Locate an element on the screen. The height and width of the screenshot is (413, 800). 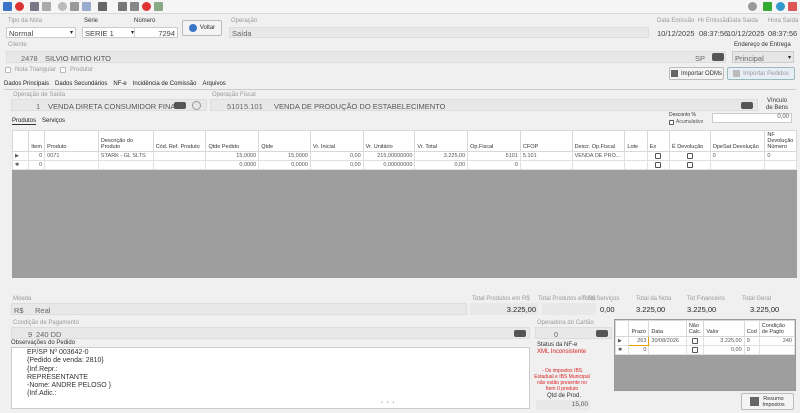
col-produto: Produto is located at coordinates (71, 141).